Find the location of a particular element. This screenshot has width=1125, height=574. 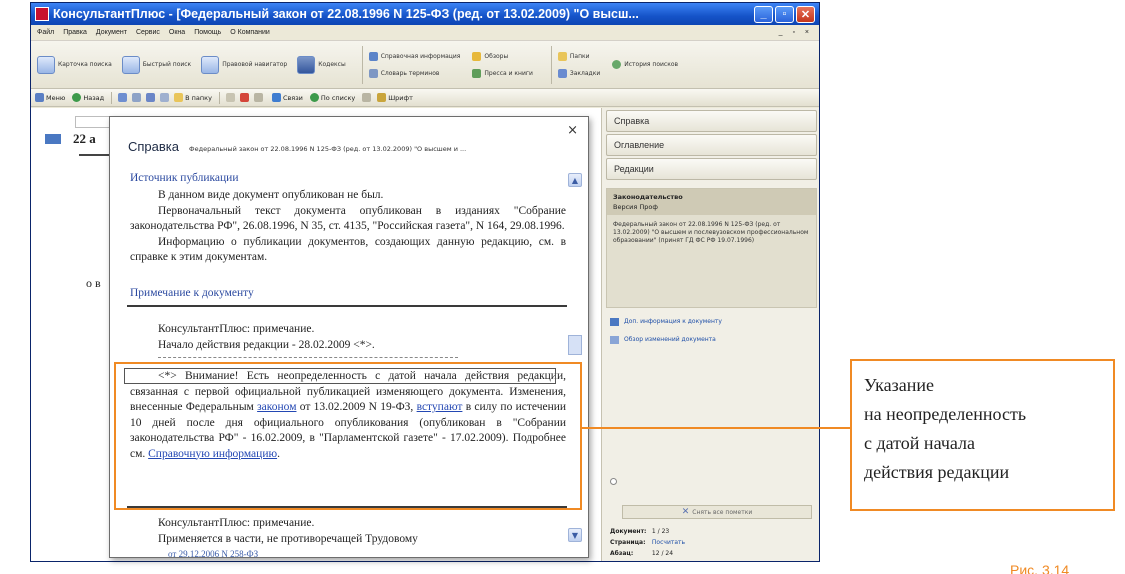

list-go-icon is located at coordinates (314, 97).